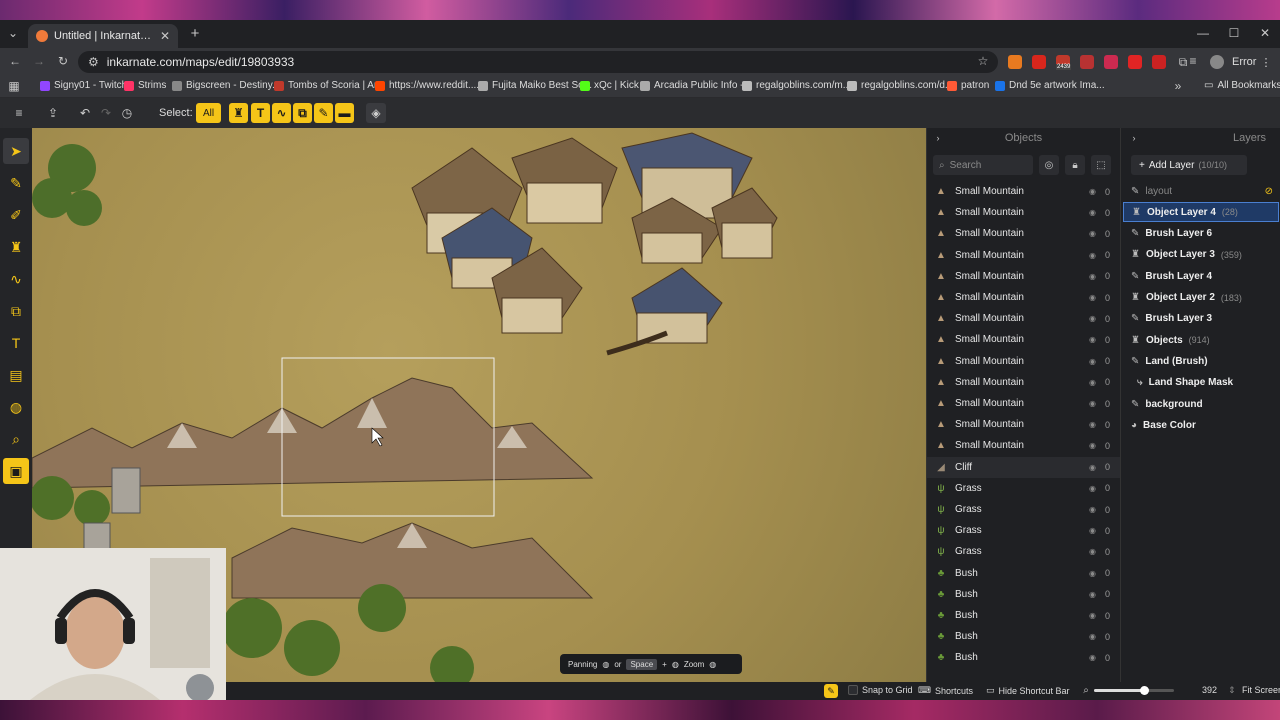 Image resolution: width=1280 pixels, height=720 pixels. What do you see at coordinates (1201, 404) in the screenshot?
I see `layer-item: ✎ background` at bounding box center [1201, 404].